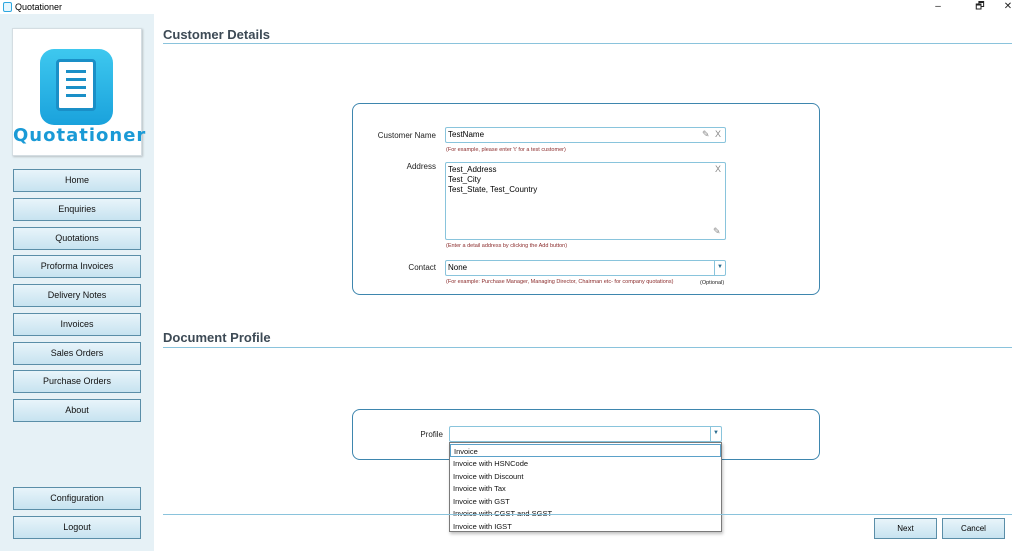  I want to click on cancel-button: Cancel, so click(973, 528).